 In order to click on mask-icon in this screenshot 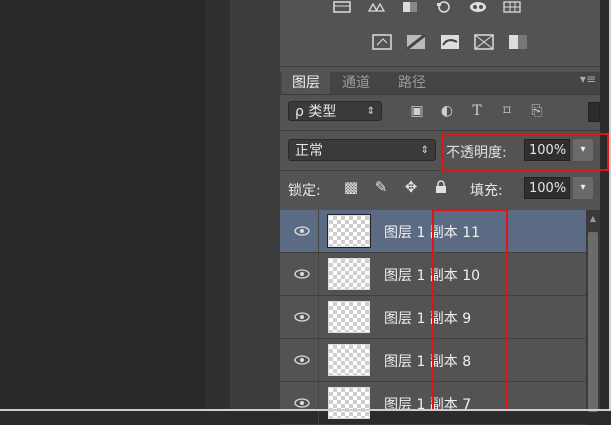, I will do `click(450, 42)`.